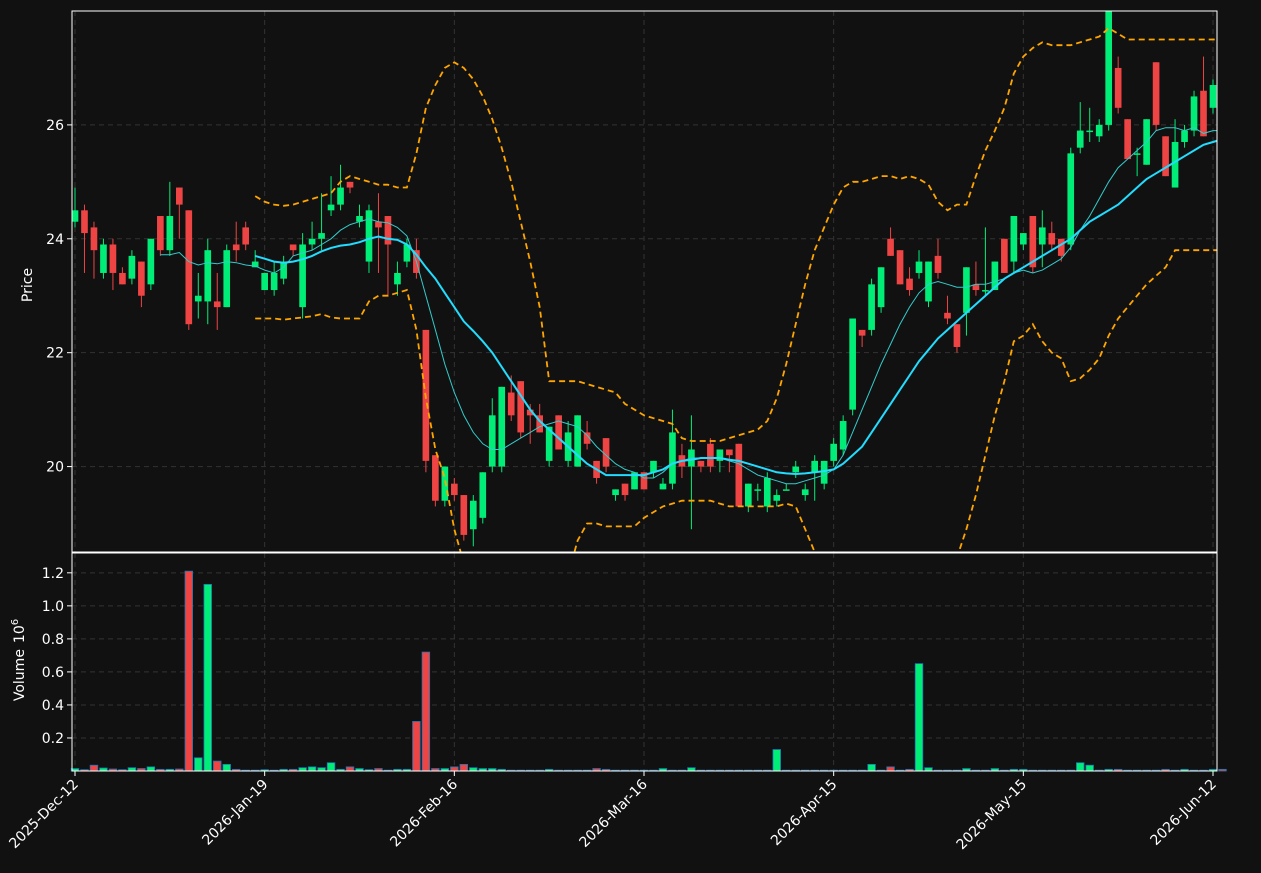 This screenshot has width=1261, height=873. What do you see at coordinates (53, 706) in the screenshot?
I see `volume-tick-label: 0.4` at bounding box center [53, 706].